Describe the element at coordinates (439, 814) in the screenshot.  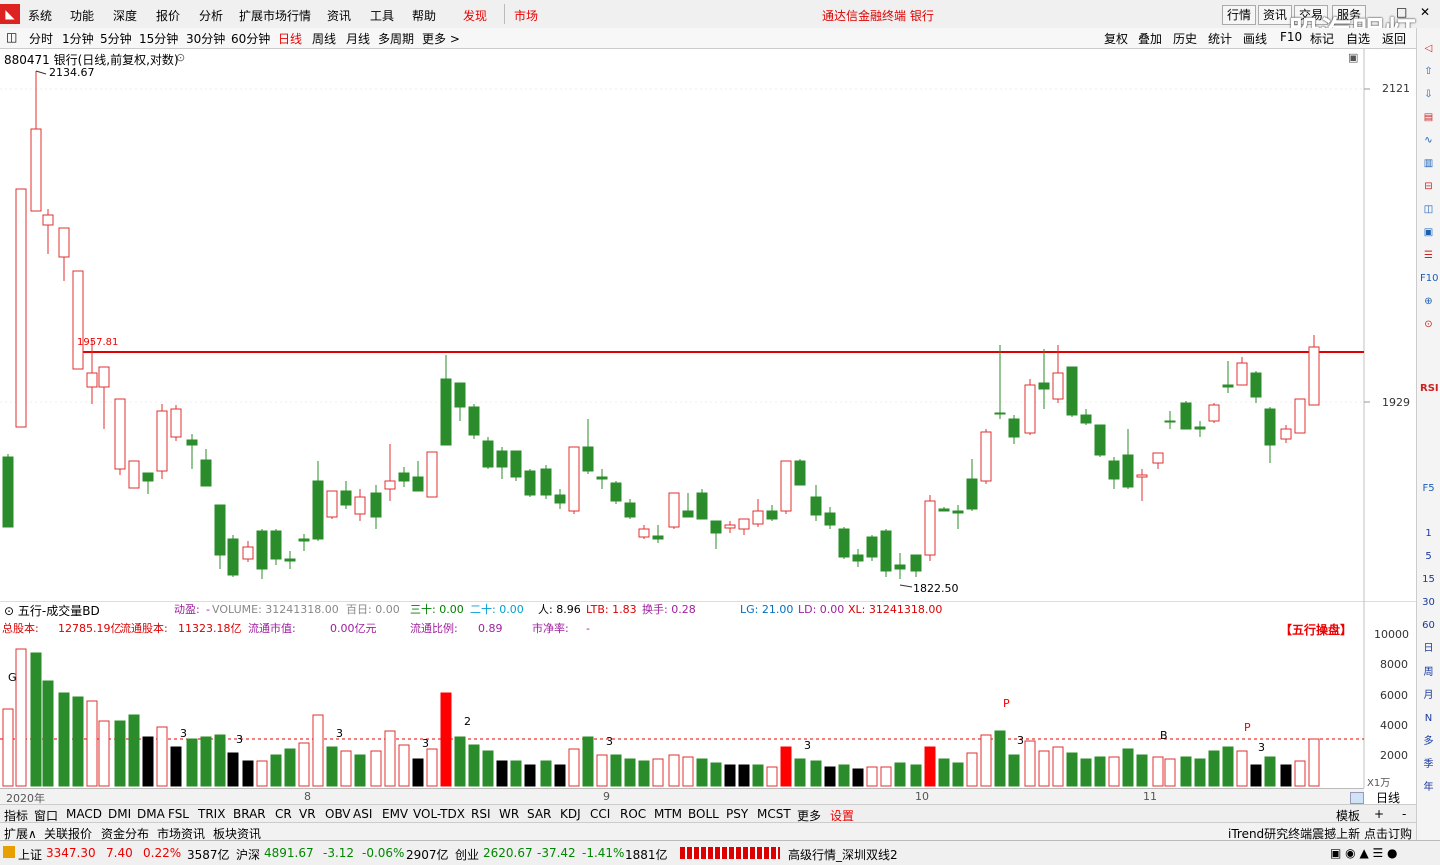
I see `indicator-tab-13: VOL-TDX` at that location.